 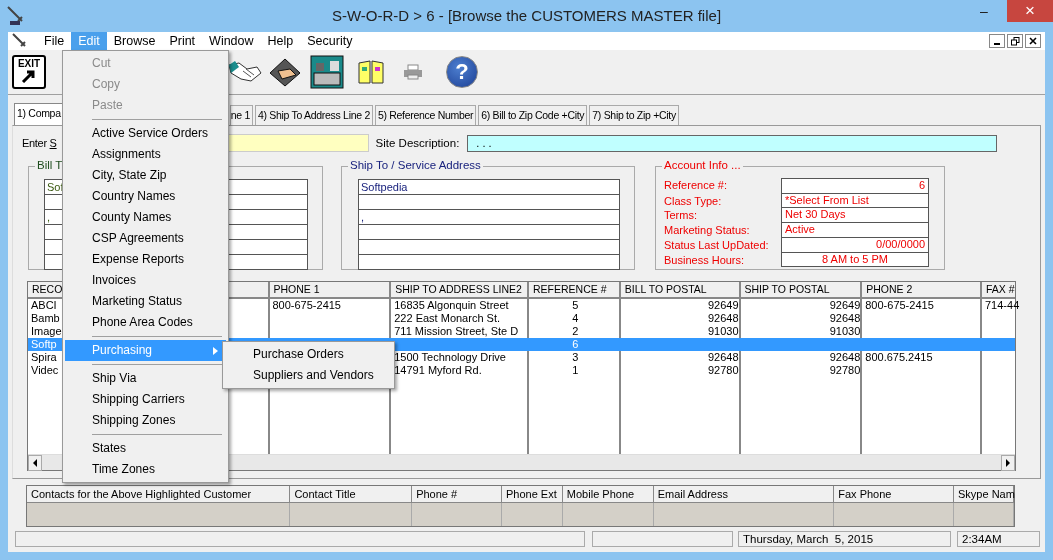 What do you see at coordinates (44, 305) in the screenshot?
I see `table-cell: ABCI` at bounding box center [44, 305].